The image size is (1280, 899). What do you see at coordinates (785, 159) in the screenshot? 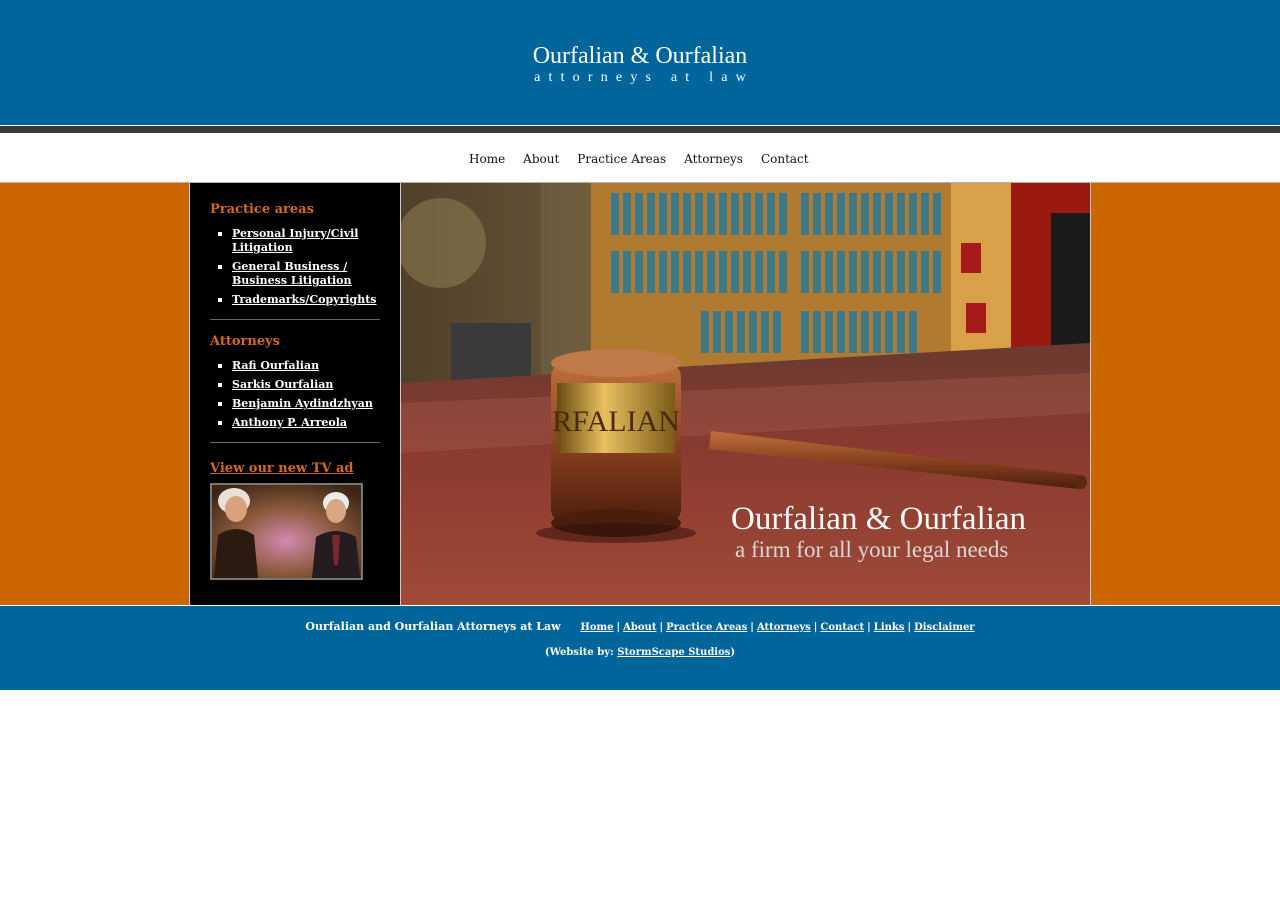
I see `nav-item-contact: Contact` at bounding box center [785, 159].